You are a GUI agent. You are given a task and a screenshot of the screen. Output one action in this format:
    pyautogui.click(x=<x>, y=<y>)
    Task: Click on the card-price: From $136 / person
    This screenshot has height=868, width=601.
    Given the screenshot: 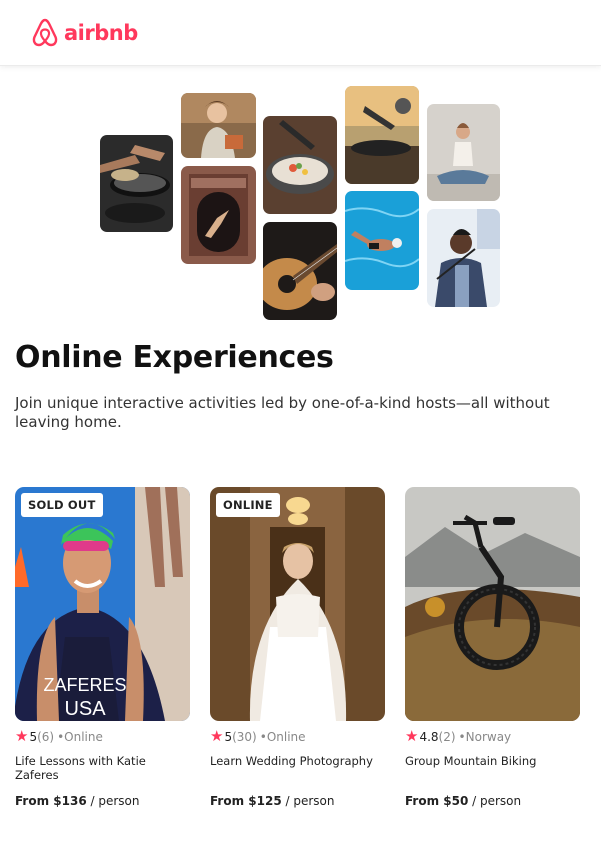 What is the action you would take?
    pyautogui.click(x=103, y=801)
    